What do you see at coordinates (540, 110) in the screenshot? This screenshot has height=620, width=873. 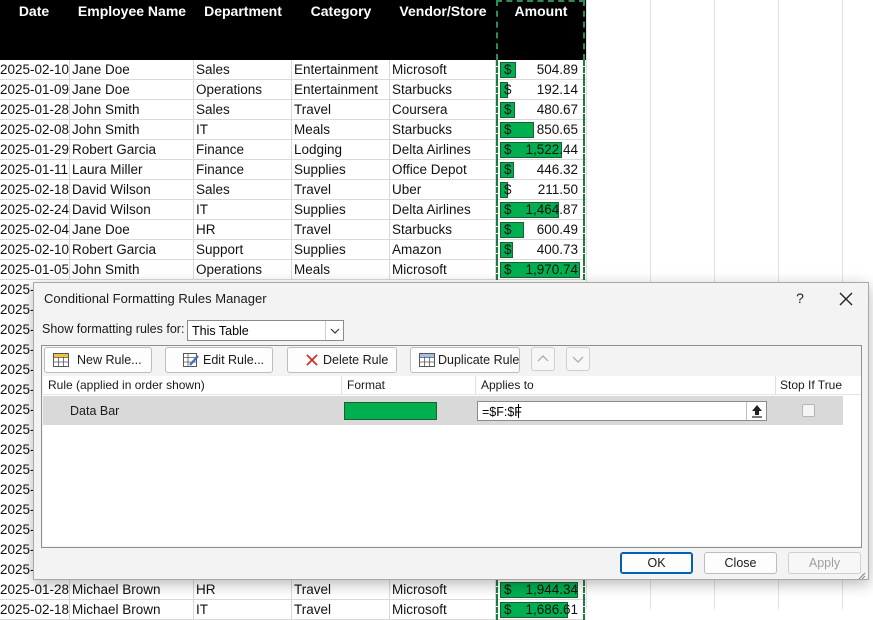 I see `cell-amount: $480.67` at bounding box center [540, 110].